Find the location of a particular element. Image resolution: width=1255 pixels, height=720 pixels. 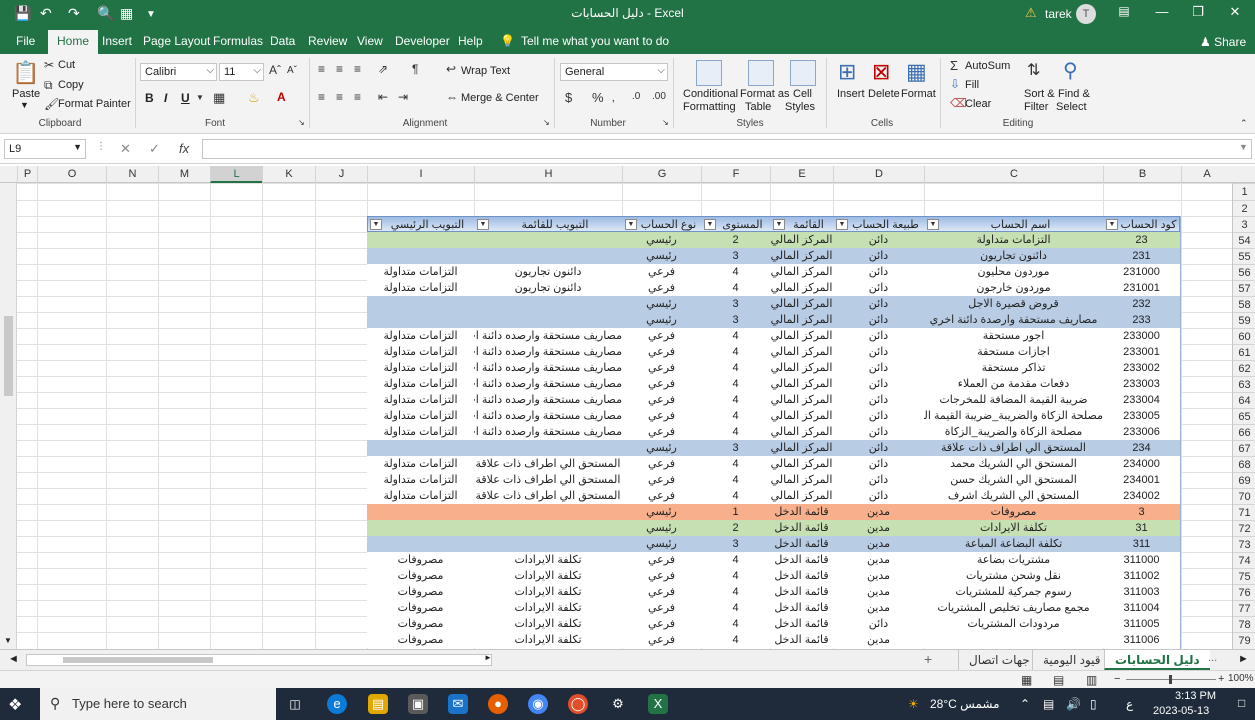

align-left-icon: ≡ is located at coordinates (321, 97).